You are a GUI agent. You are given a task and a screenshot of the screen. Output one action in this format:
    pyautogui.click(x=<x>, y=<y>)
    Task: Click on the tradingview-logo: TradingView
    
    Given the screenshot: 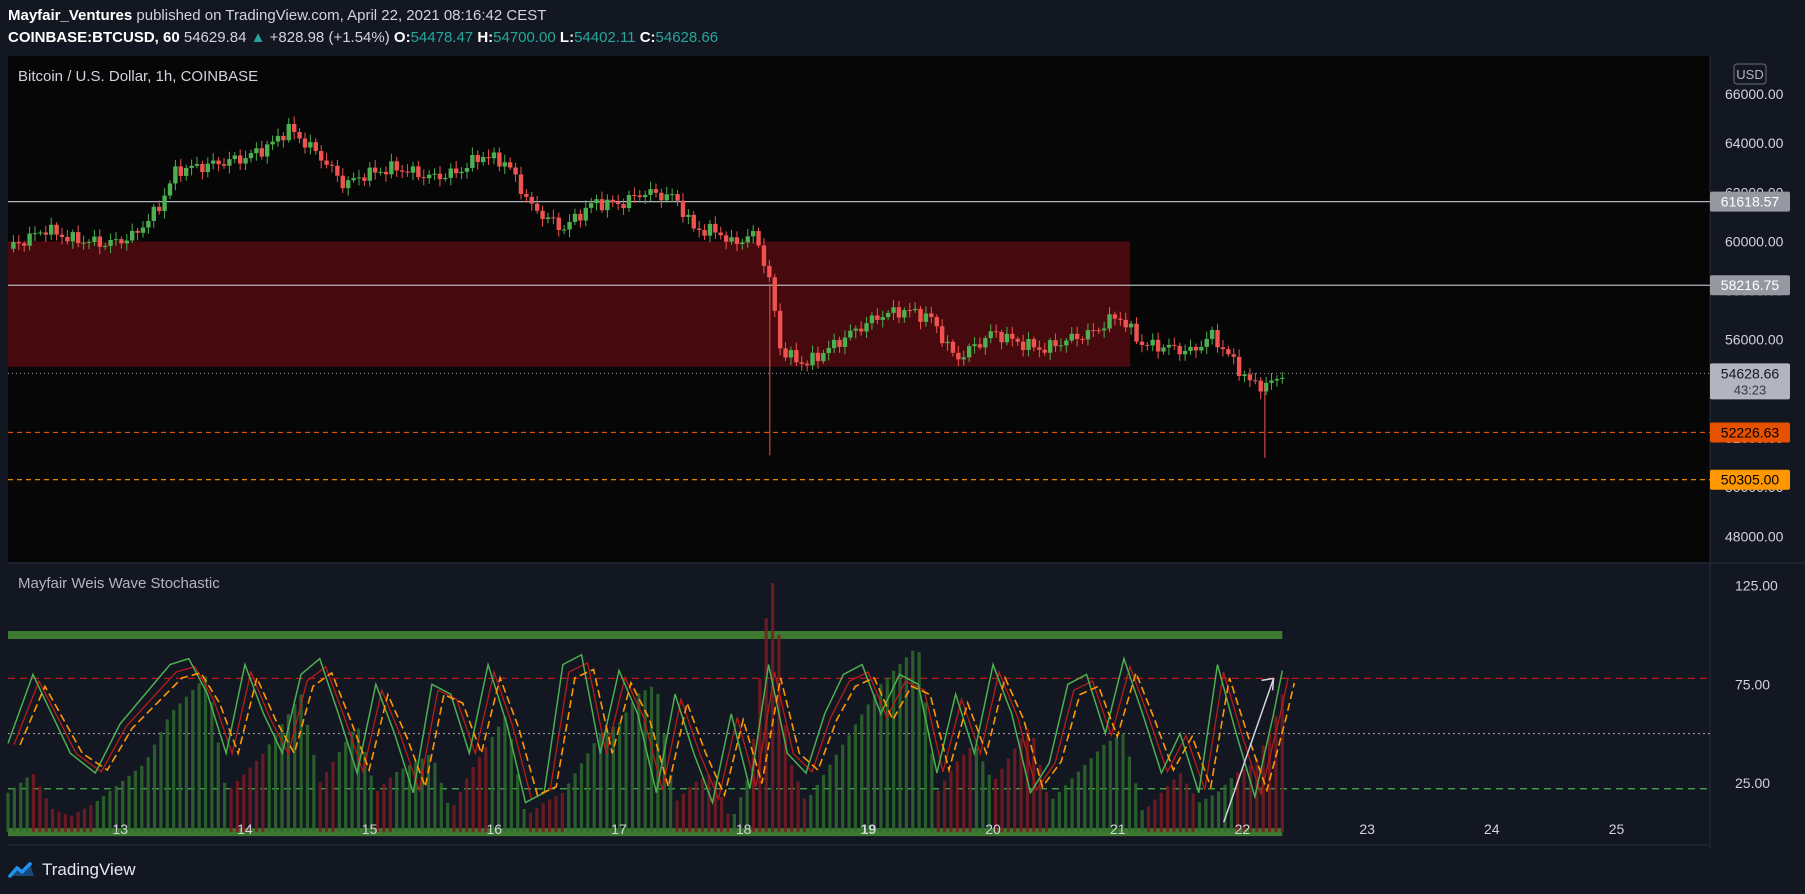 What is the action you would take?
    pyautogui.click(x=72, y=870)
    